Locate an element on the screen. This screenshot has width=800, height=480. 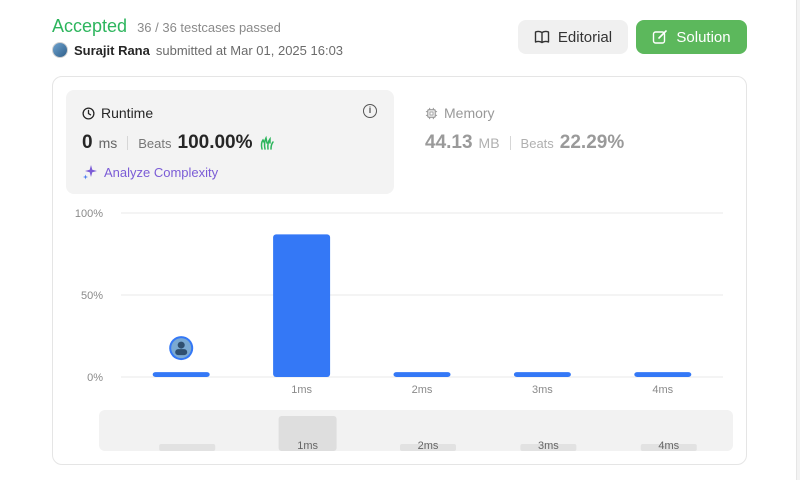
scrubber-tick-label: 2ms is located at coordinates (428, 445).